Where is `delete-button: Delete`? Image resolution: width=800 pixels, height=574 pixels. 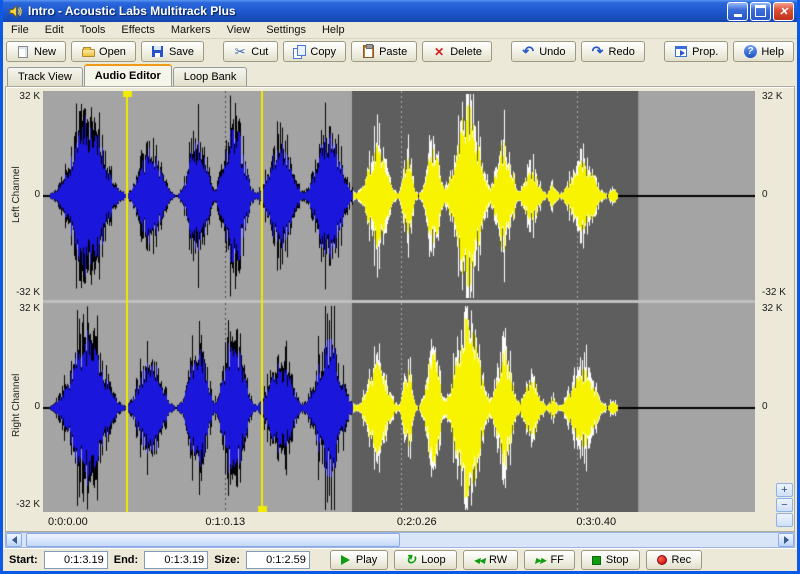 delete-button: Delete is located at coordinates (457, 51).